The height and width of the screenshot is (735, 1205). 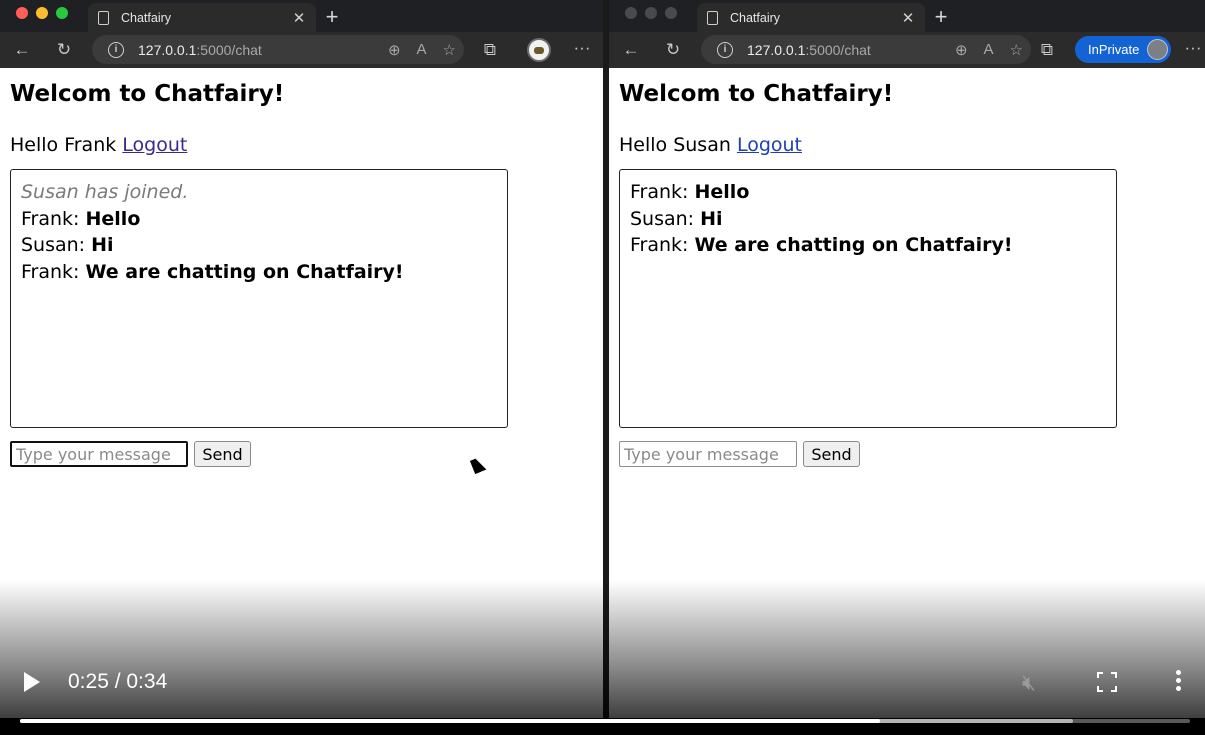 I want to click on fullscreen-icon, so click(x=1107, y=682).